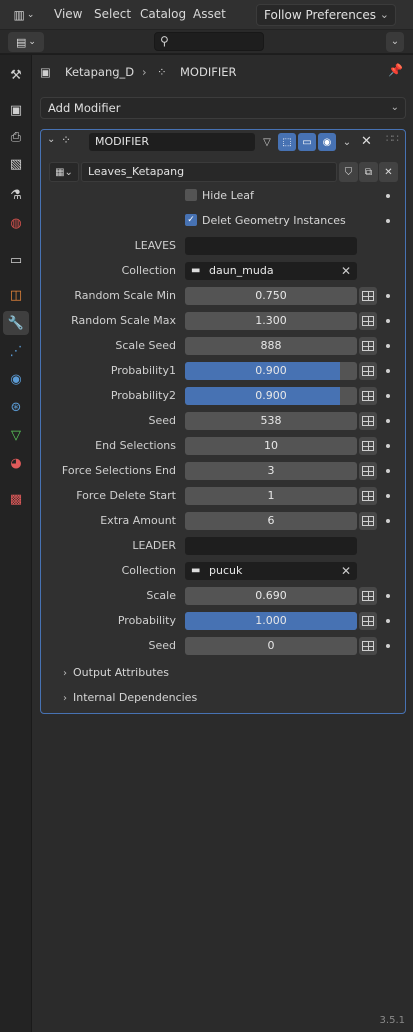  What do you see at coordinates (191, 220) in the screenshot?
I see `checkbox: ✓` at bounding box center [191, 220].